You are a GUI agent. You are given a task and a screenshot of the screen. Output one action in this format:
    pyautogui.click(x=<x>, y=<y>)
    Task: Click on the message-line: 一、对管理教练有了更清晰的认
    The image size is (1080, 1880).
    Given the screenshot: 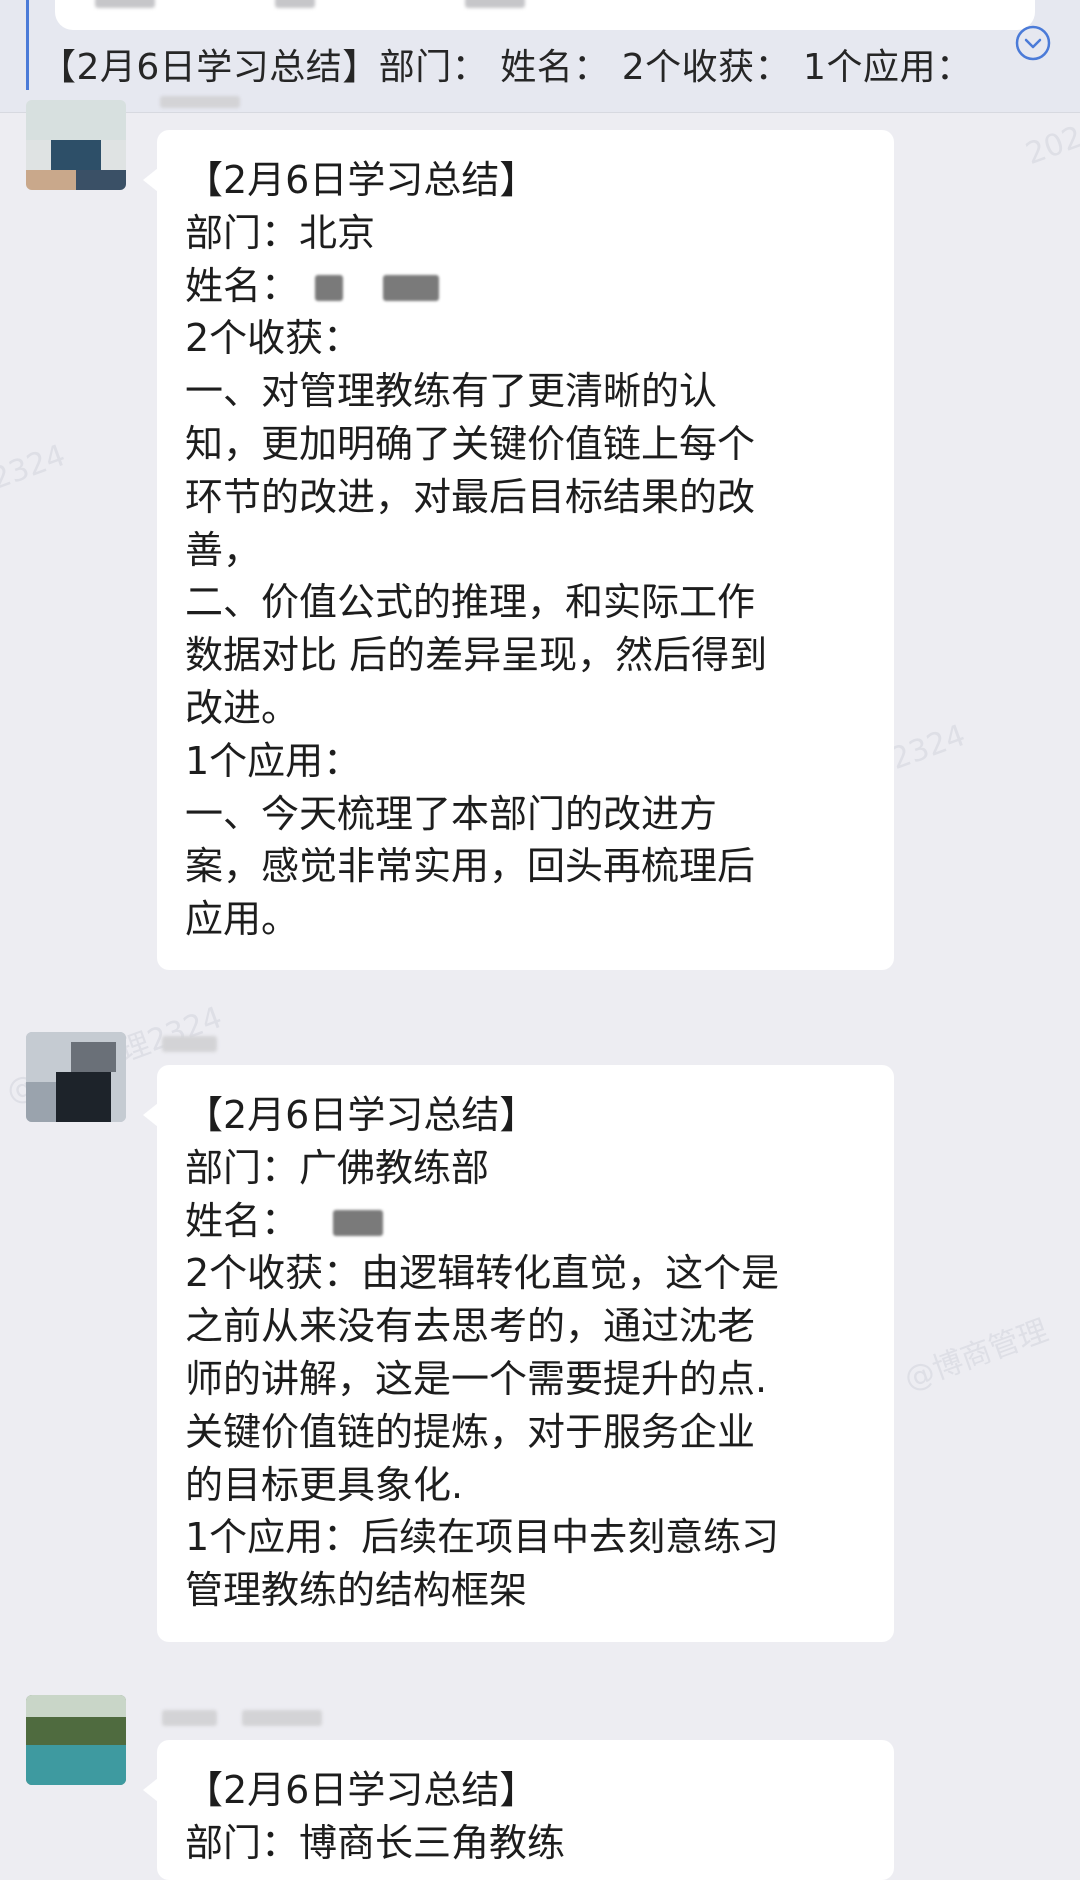 What is the action you would take?
    pyautogui.click(x=451, y=391)
    